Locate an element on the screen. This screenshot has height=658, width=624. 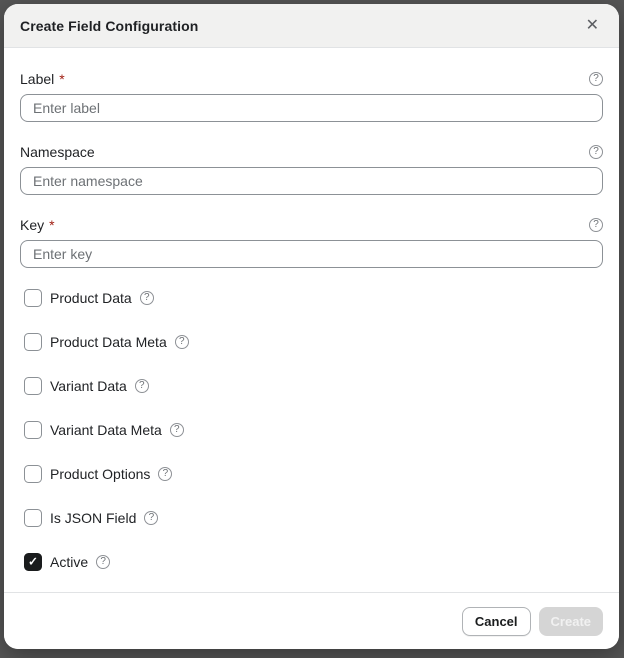
field-label-text: Namespace is located at coordinates (57, 151).